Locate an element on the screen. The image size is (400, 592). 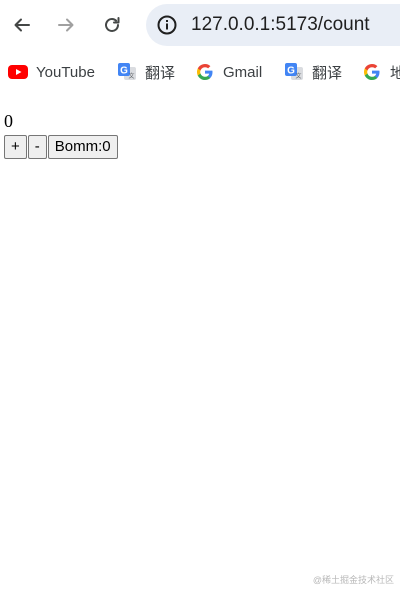
counter-controls: + - Bomm:0 is located at coordinates (61, 147).